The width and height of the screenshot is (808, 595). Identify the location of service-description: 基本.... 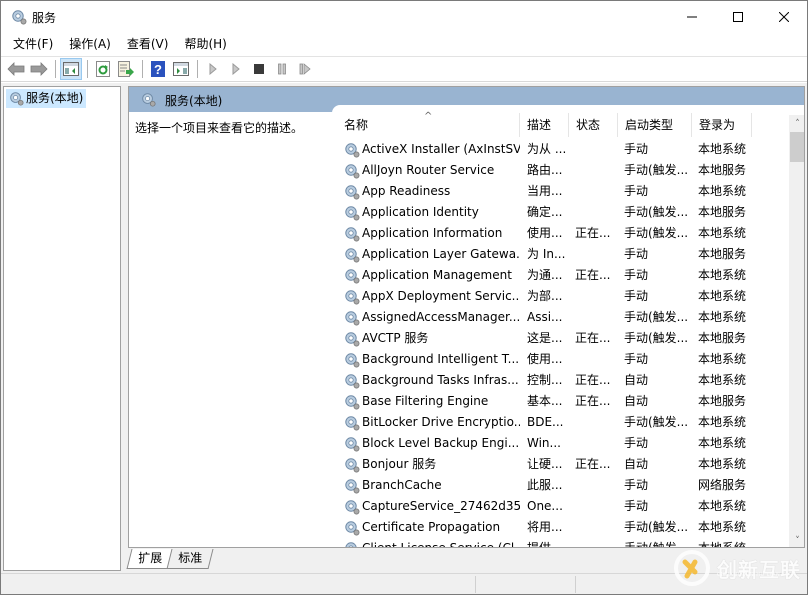
(545, 401).